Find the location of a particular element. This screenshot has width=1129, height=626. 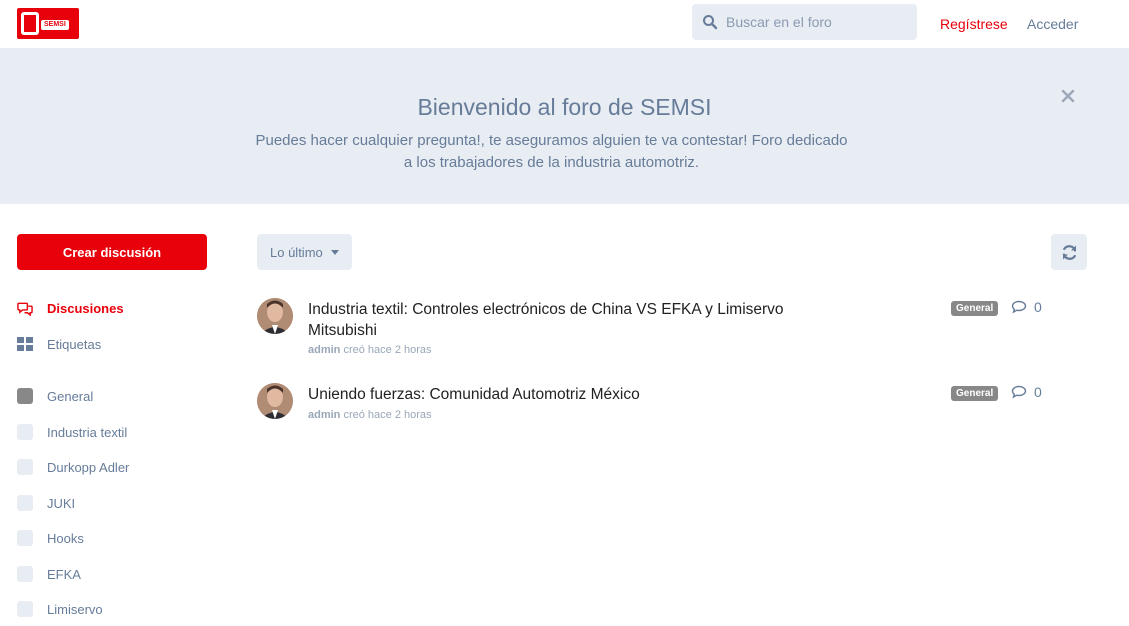

tag-label: General is located at coordinates (70, 396).